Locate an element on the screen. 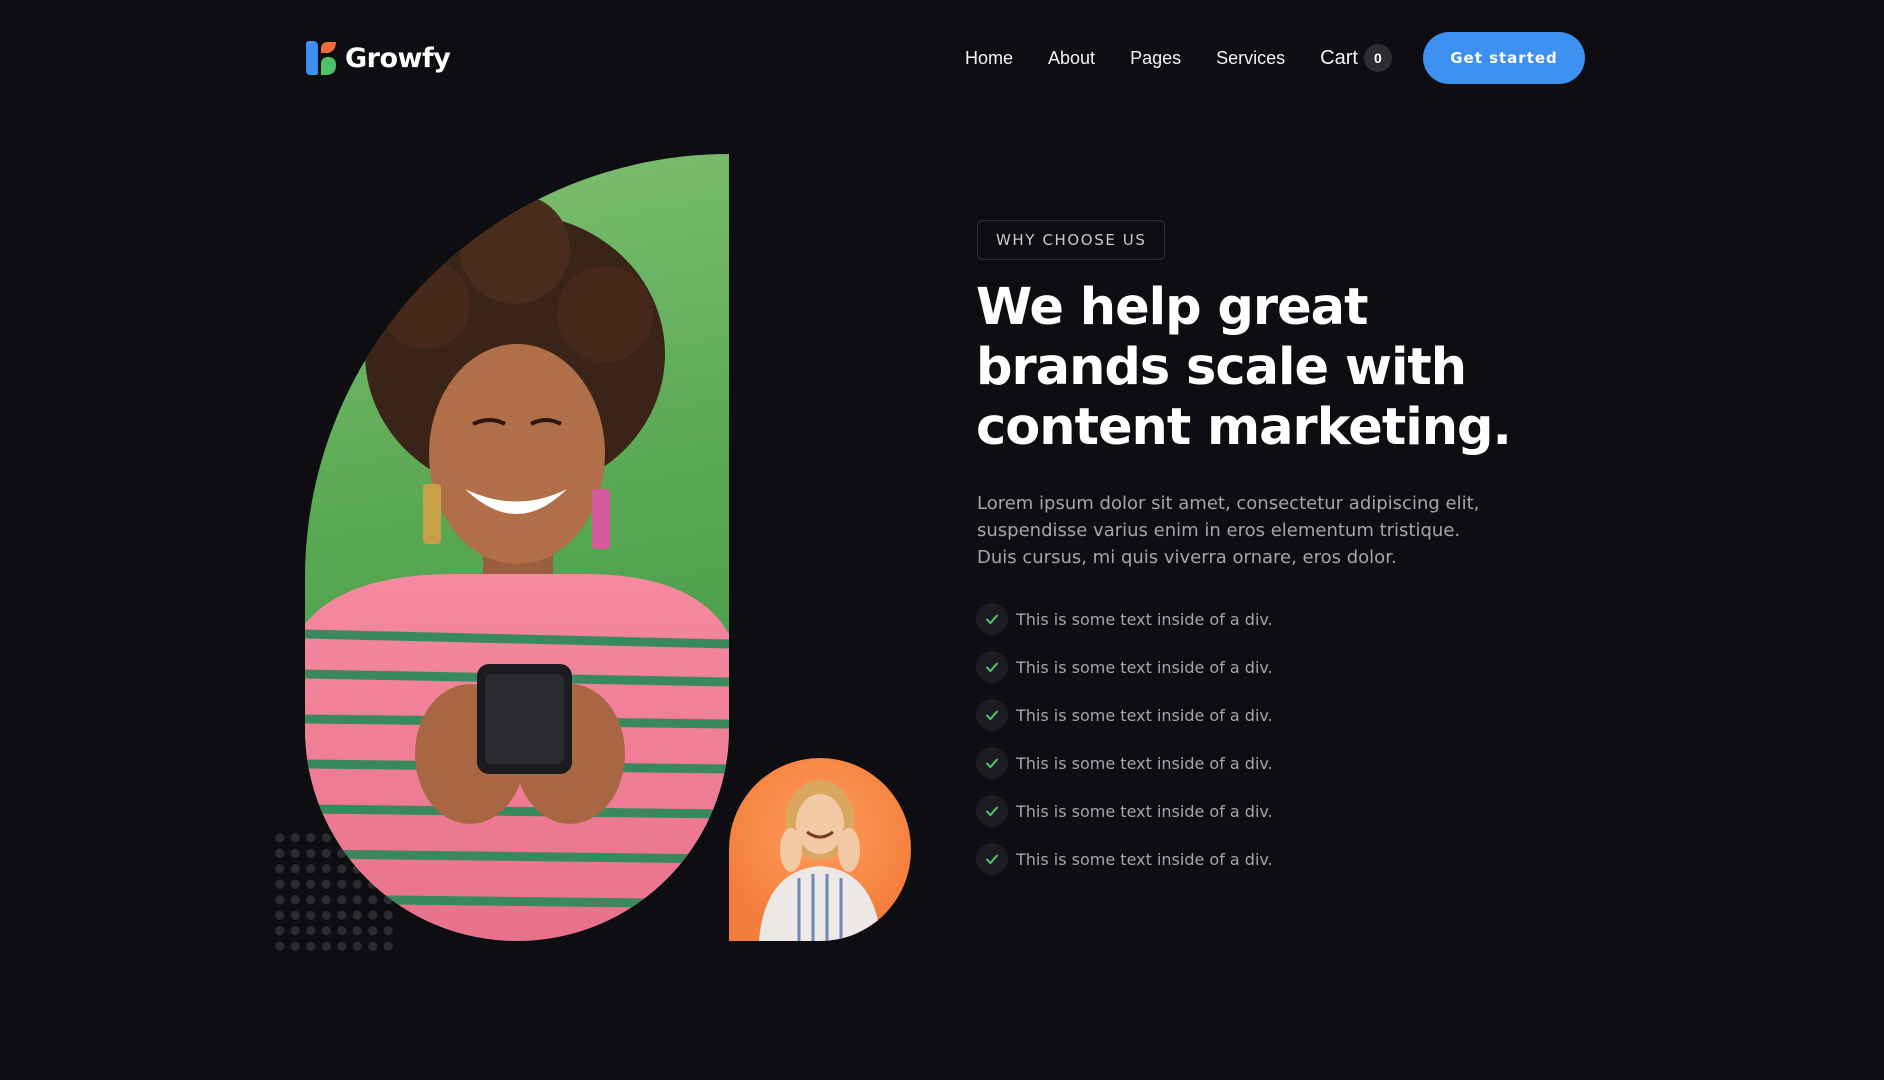 Image resolution: width=1884 pixels, height=1080 pixels. get-started-button: Get started is located at coordinates (1504, 58).